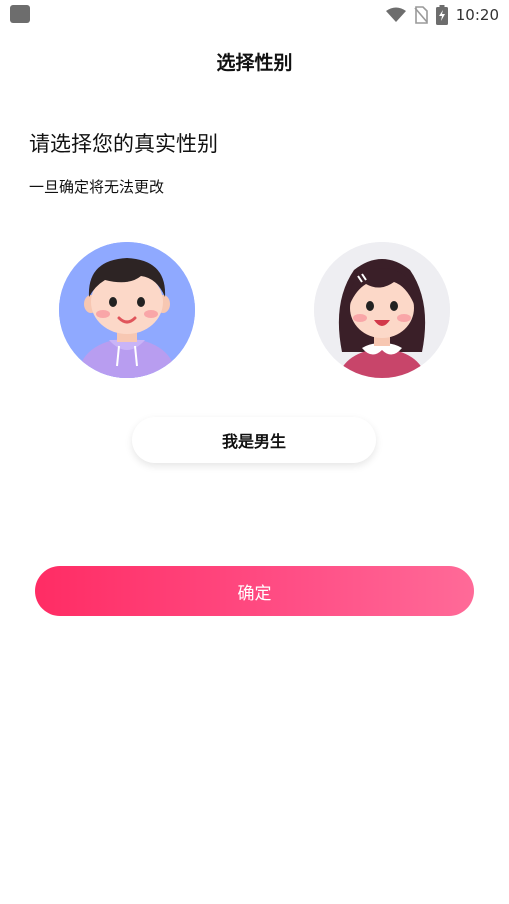 This screenshot has width=509, height=904. What do you see at coordinates (421, 15) in the screenshot?
I see `no-sim-icon` at bounding box center [421, 15].